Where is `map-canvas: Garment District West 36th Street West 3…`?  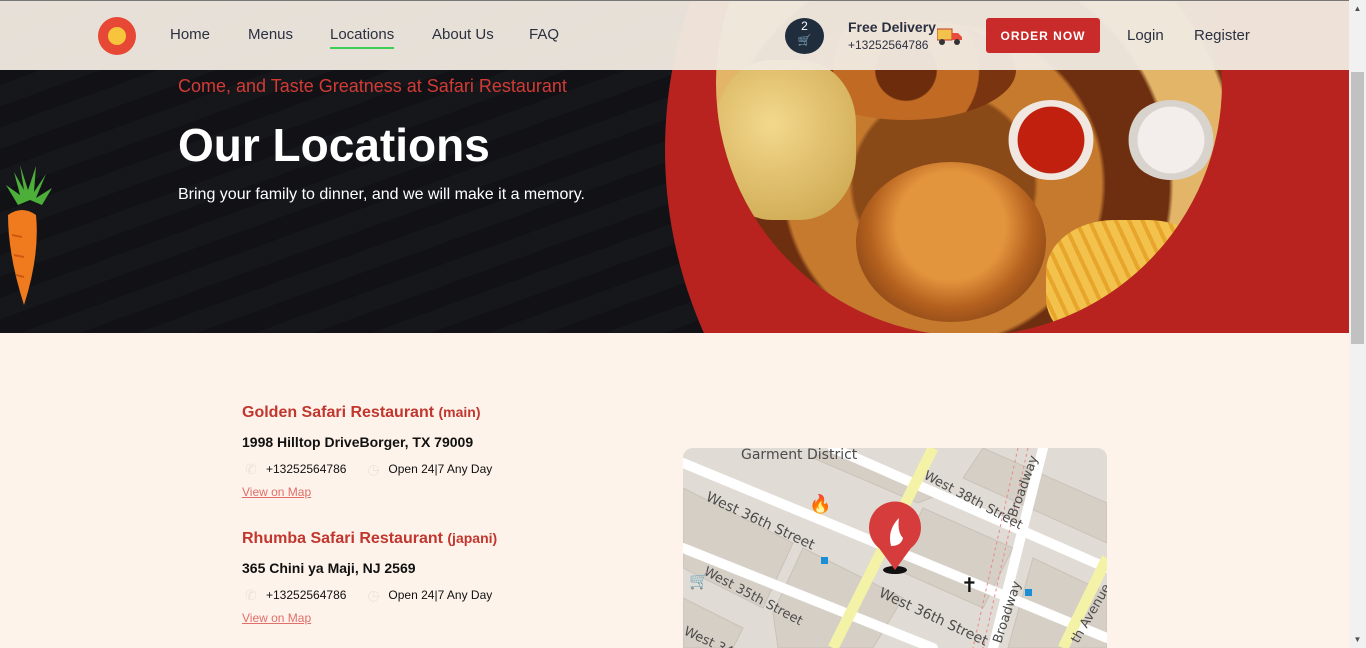
map-canvas: Garment District West 36th Street West 3… is located at coordinates (895, 548).